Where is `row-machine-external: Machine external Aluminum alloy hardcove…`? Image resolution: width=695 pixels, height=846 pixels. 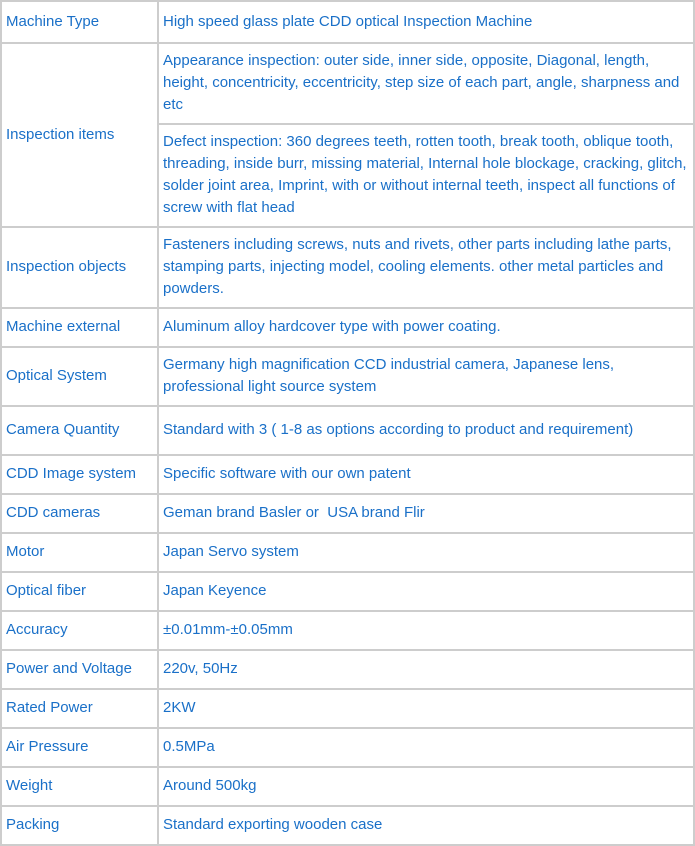
row-machine-external: Machine external Aluminum alloy hardcove… is located at coordinates (347, 327).